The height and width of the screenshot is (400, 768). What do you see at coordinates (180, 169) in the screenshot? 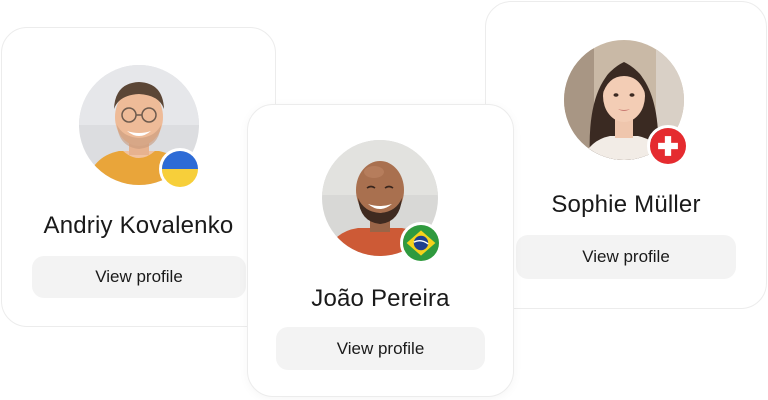
I see `ukraine-flag-icon` at bounding box center [180, 169].